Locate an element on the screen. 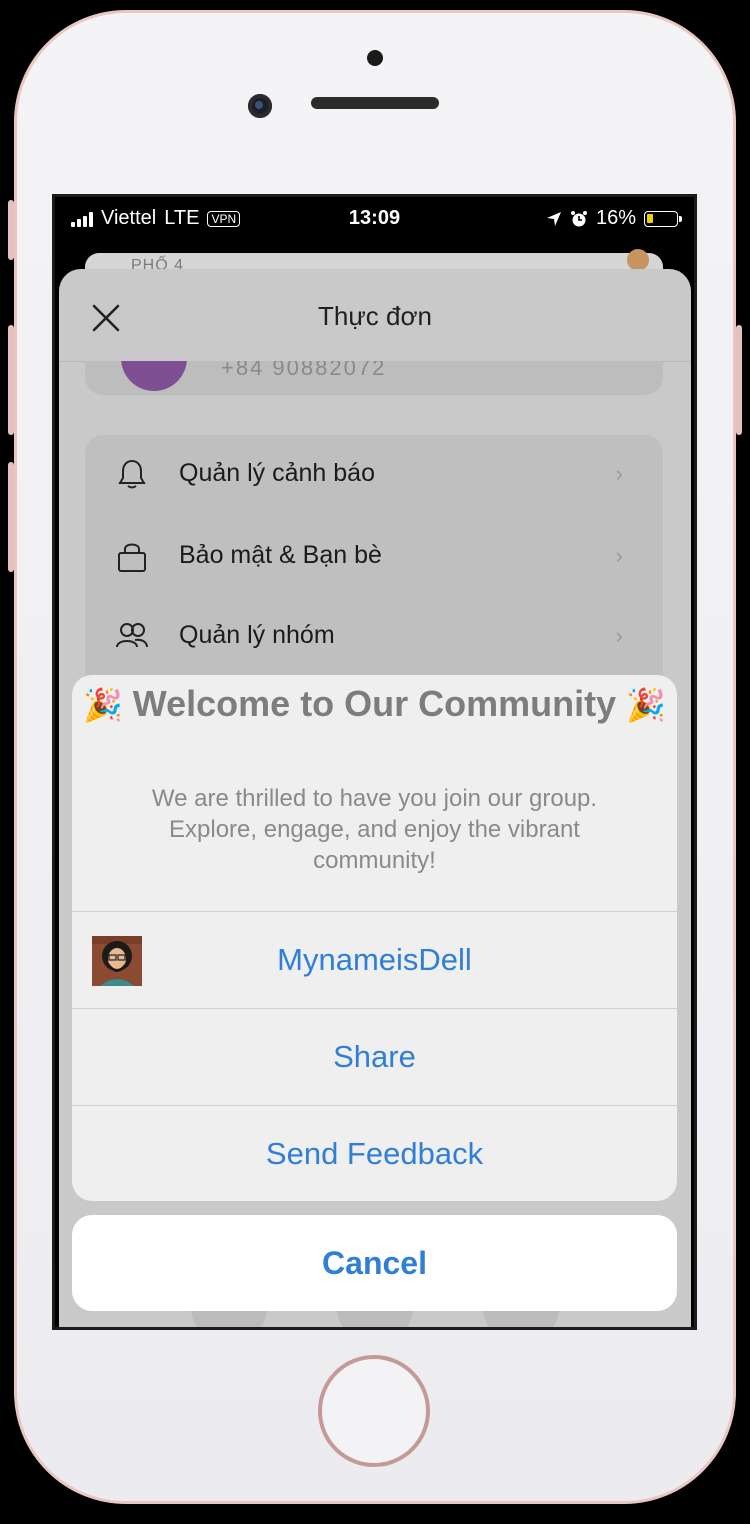  action-label: MynameisDell is located at coordinates (374, 959).